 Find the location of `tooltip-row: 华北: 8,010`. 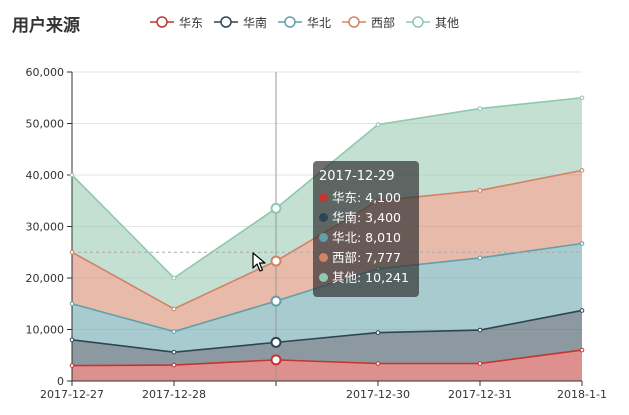

tooltip-row: 华北: 8,010 is located at coordinates (369, 238).